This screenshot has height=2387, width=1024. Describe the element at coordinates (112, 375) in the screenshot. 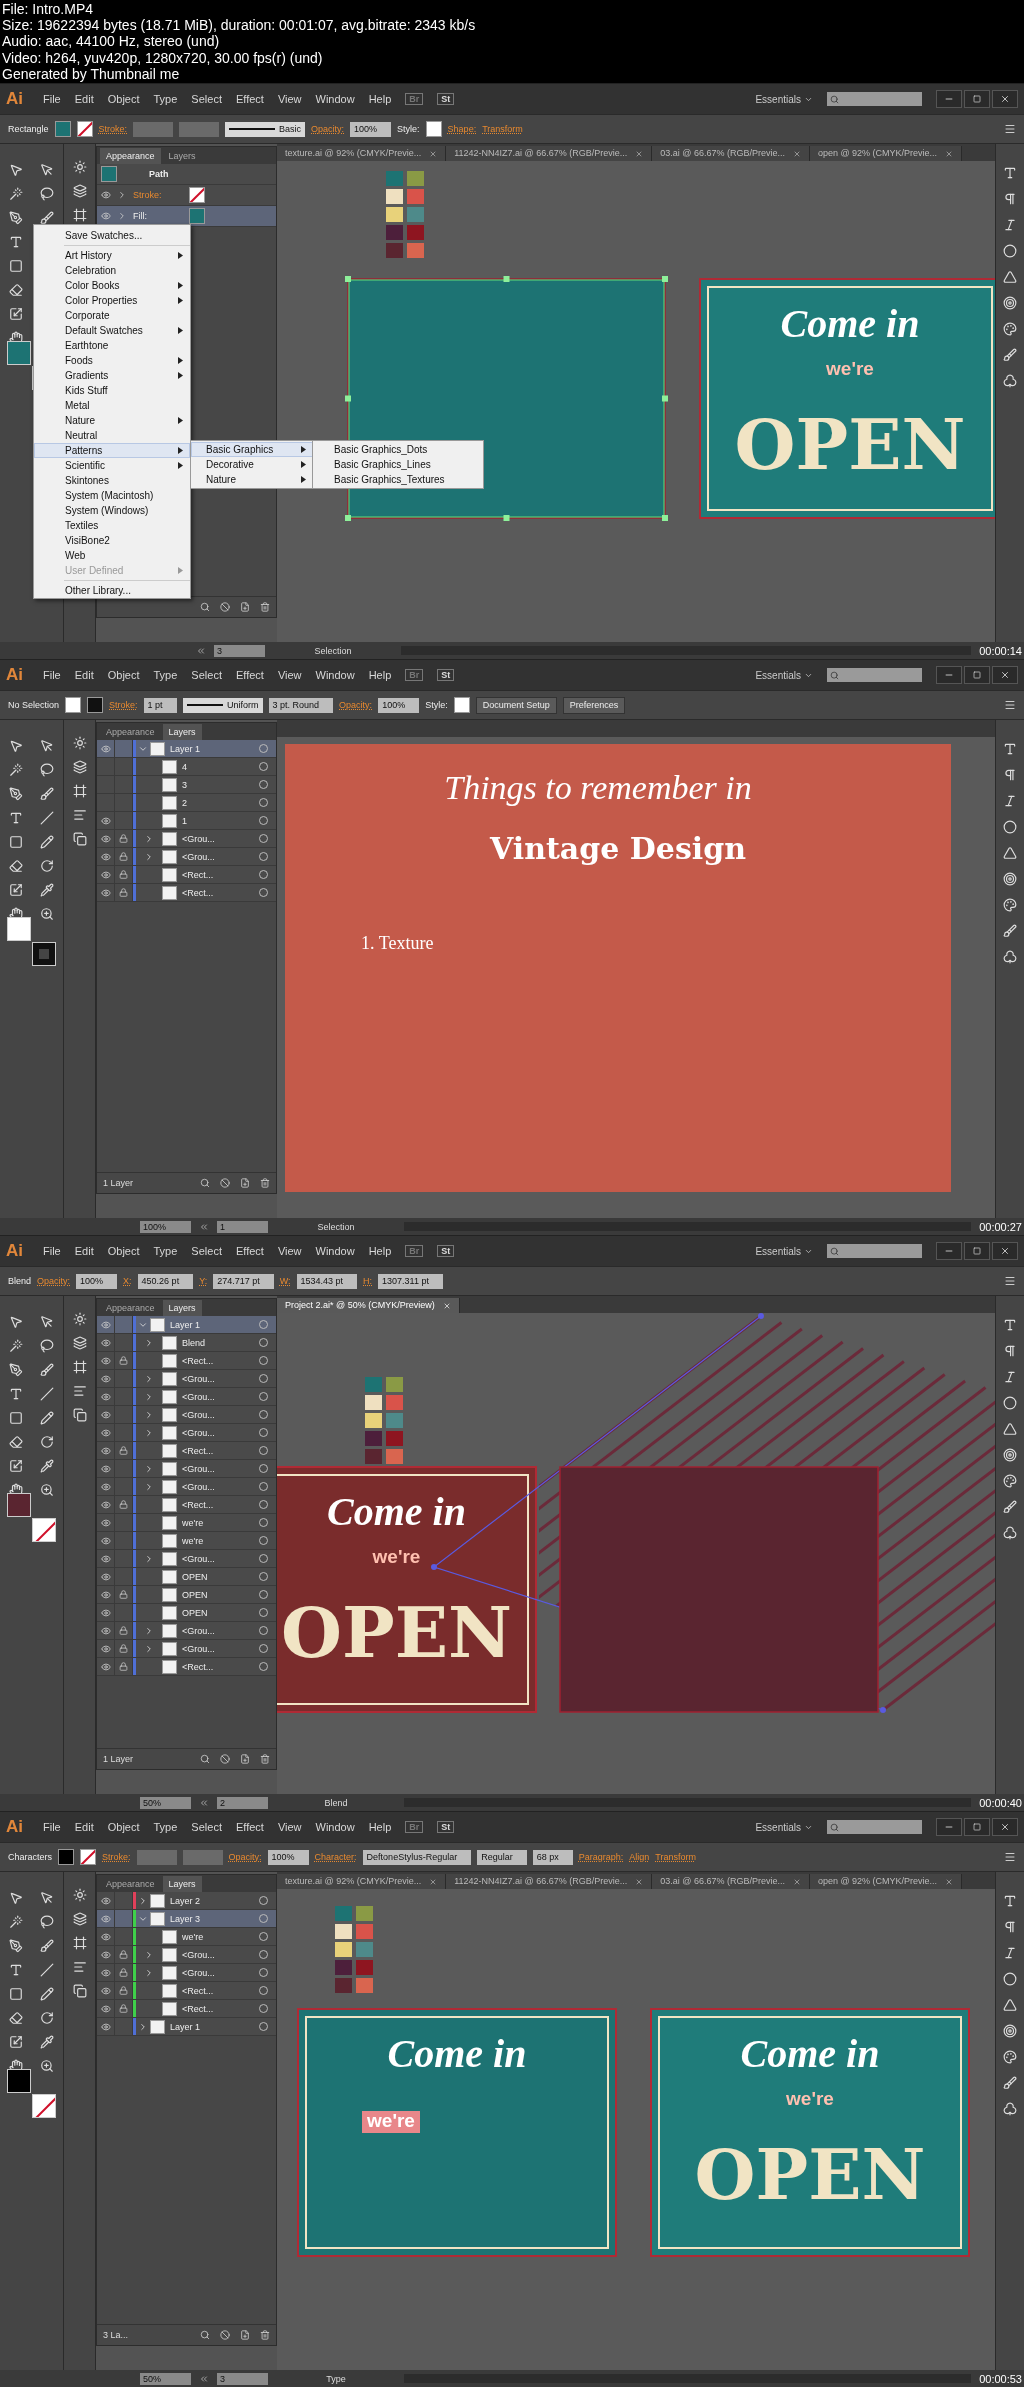

I see `menu-item: Gradients` at that location.